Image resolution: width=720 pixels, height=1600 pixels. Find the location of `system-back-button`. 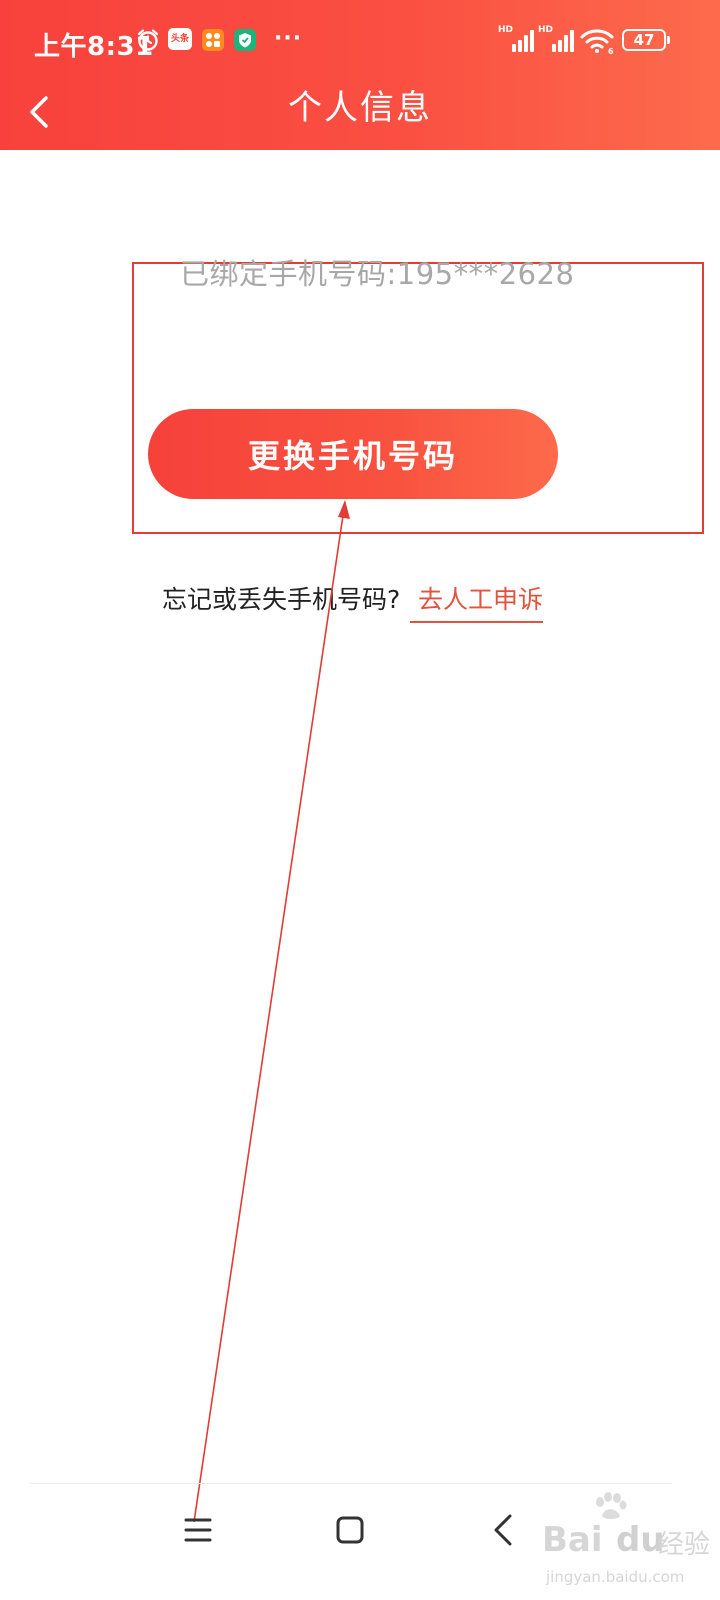

system-back-button is located at coordinates (504, 1530).